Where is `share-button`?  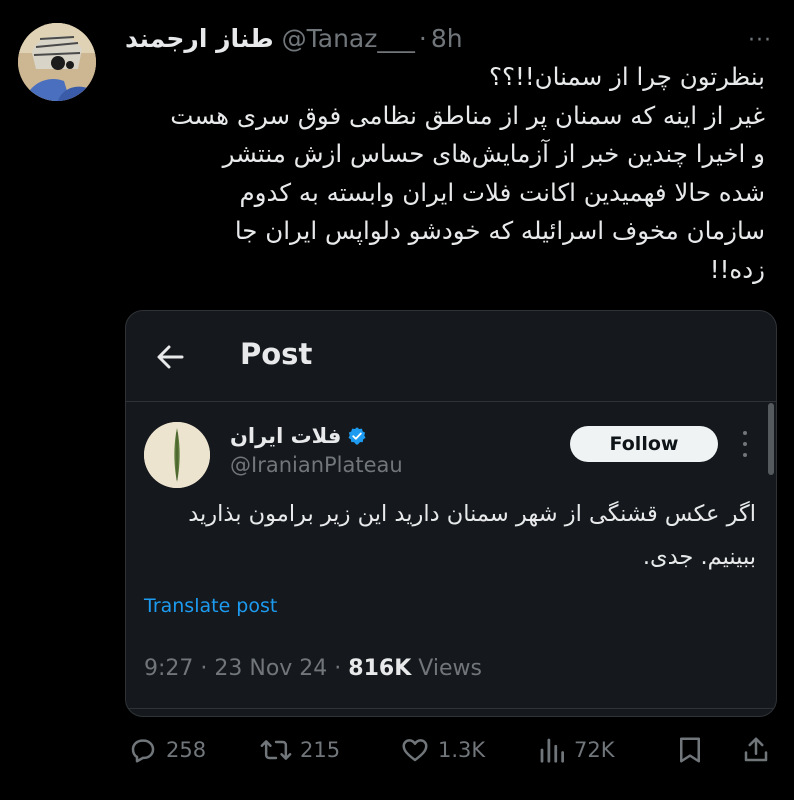 share-button is located at coordinates (756, 750).